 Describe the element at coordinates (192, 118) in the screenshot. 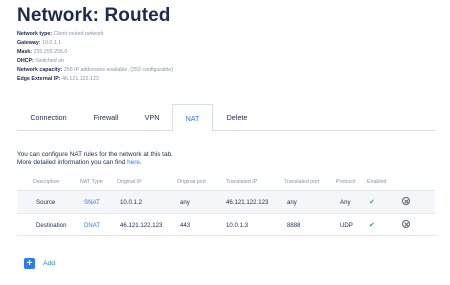

I see `tab-nat: NAT` at that location.